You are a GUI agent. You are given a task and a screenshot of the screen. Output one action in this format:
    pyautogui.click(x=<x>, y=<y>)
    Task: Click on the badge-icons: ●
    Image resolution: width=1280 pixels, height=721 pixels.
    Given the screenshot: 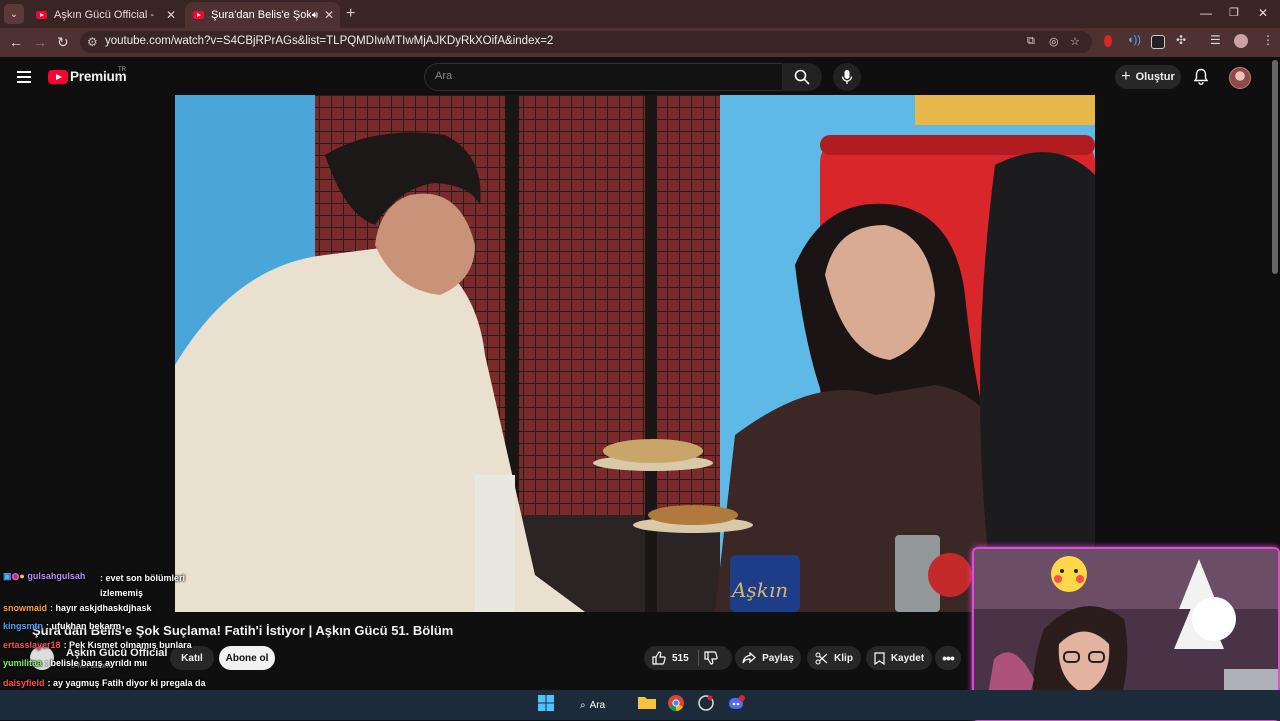 What is the action you would take?
    pyautogui.click(x=22, y=576)
    